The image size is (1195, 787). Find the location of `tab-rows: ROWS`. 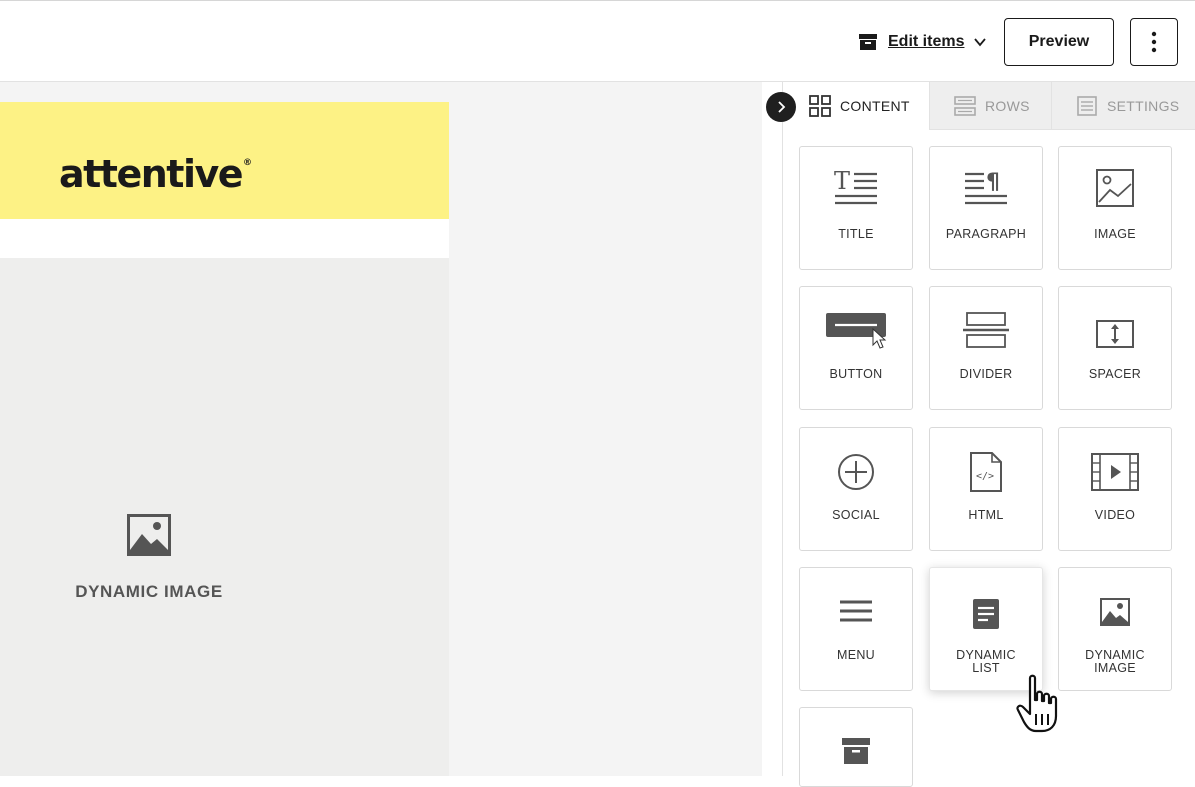

tab-rows: ROWS is located at coordinates (990, 106).